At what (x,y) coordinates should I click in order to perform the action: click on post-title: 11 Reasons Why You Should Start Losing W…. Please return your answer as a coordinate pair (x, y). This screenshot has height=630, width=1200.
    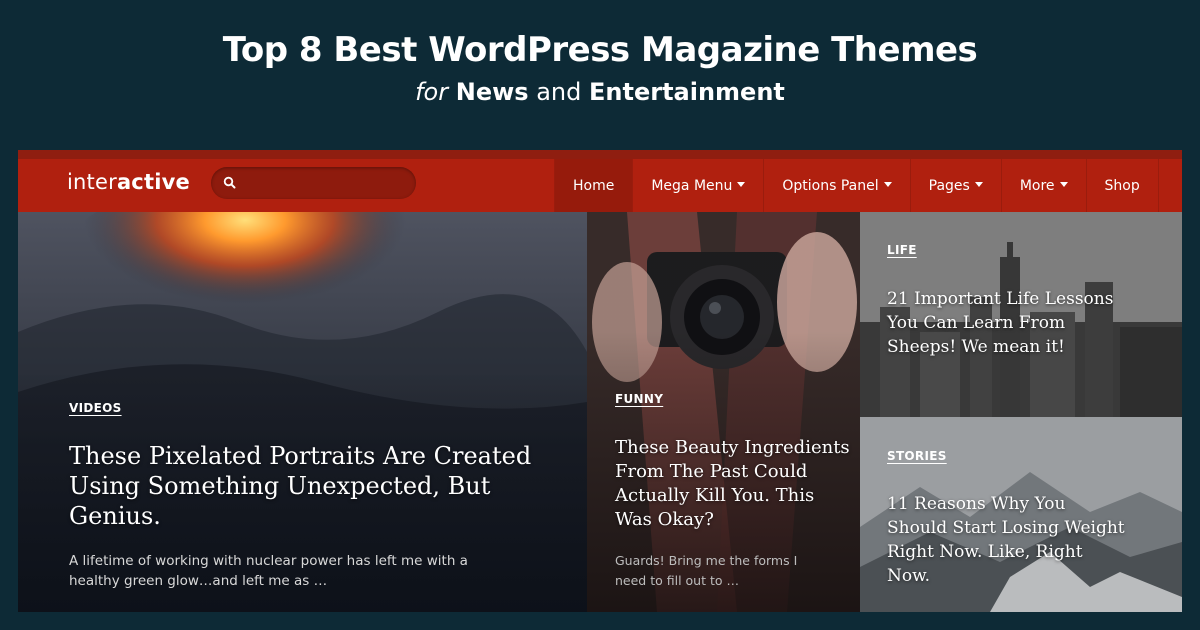
    Looking at the image, I should click on (1007, 540).